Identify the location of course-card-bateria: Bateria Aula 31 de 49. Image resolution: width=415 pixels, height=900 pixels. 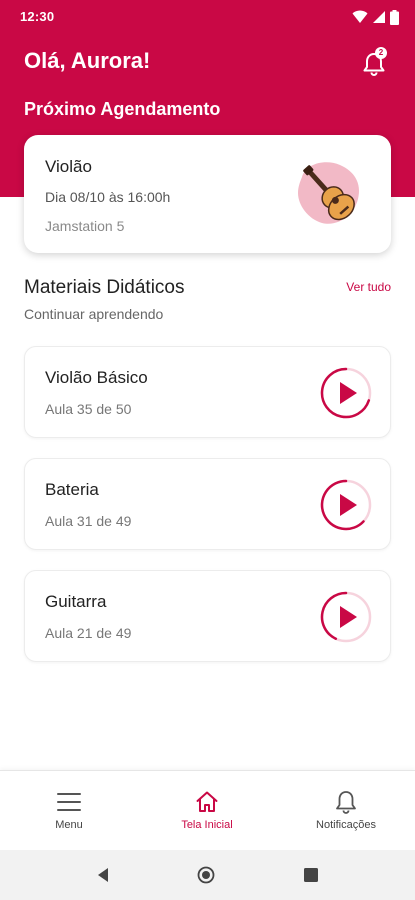
(207, 504).